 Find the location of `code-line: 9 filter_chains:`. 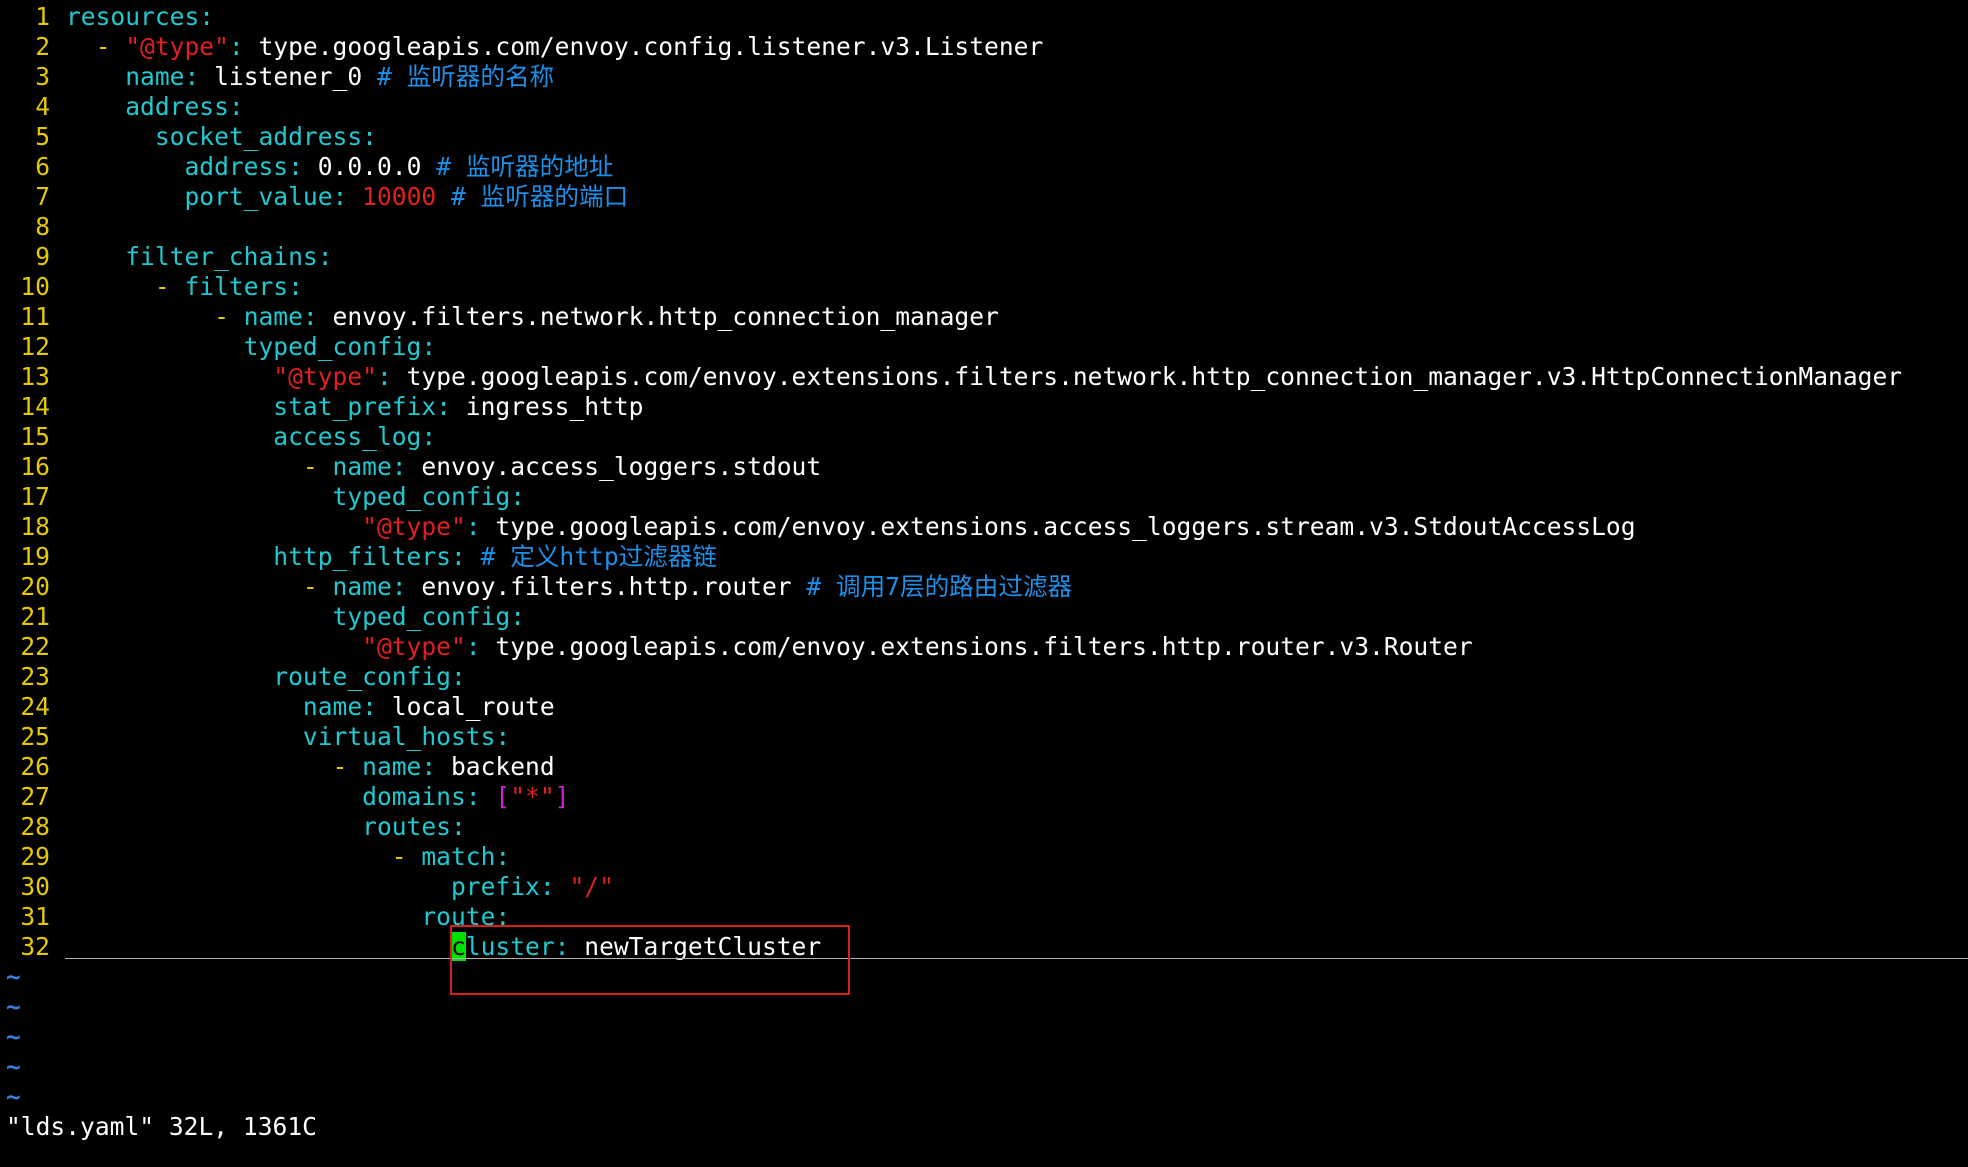

code-line: 9 filter_chains: is located at coordinates (166, 257).